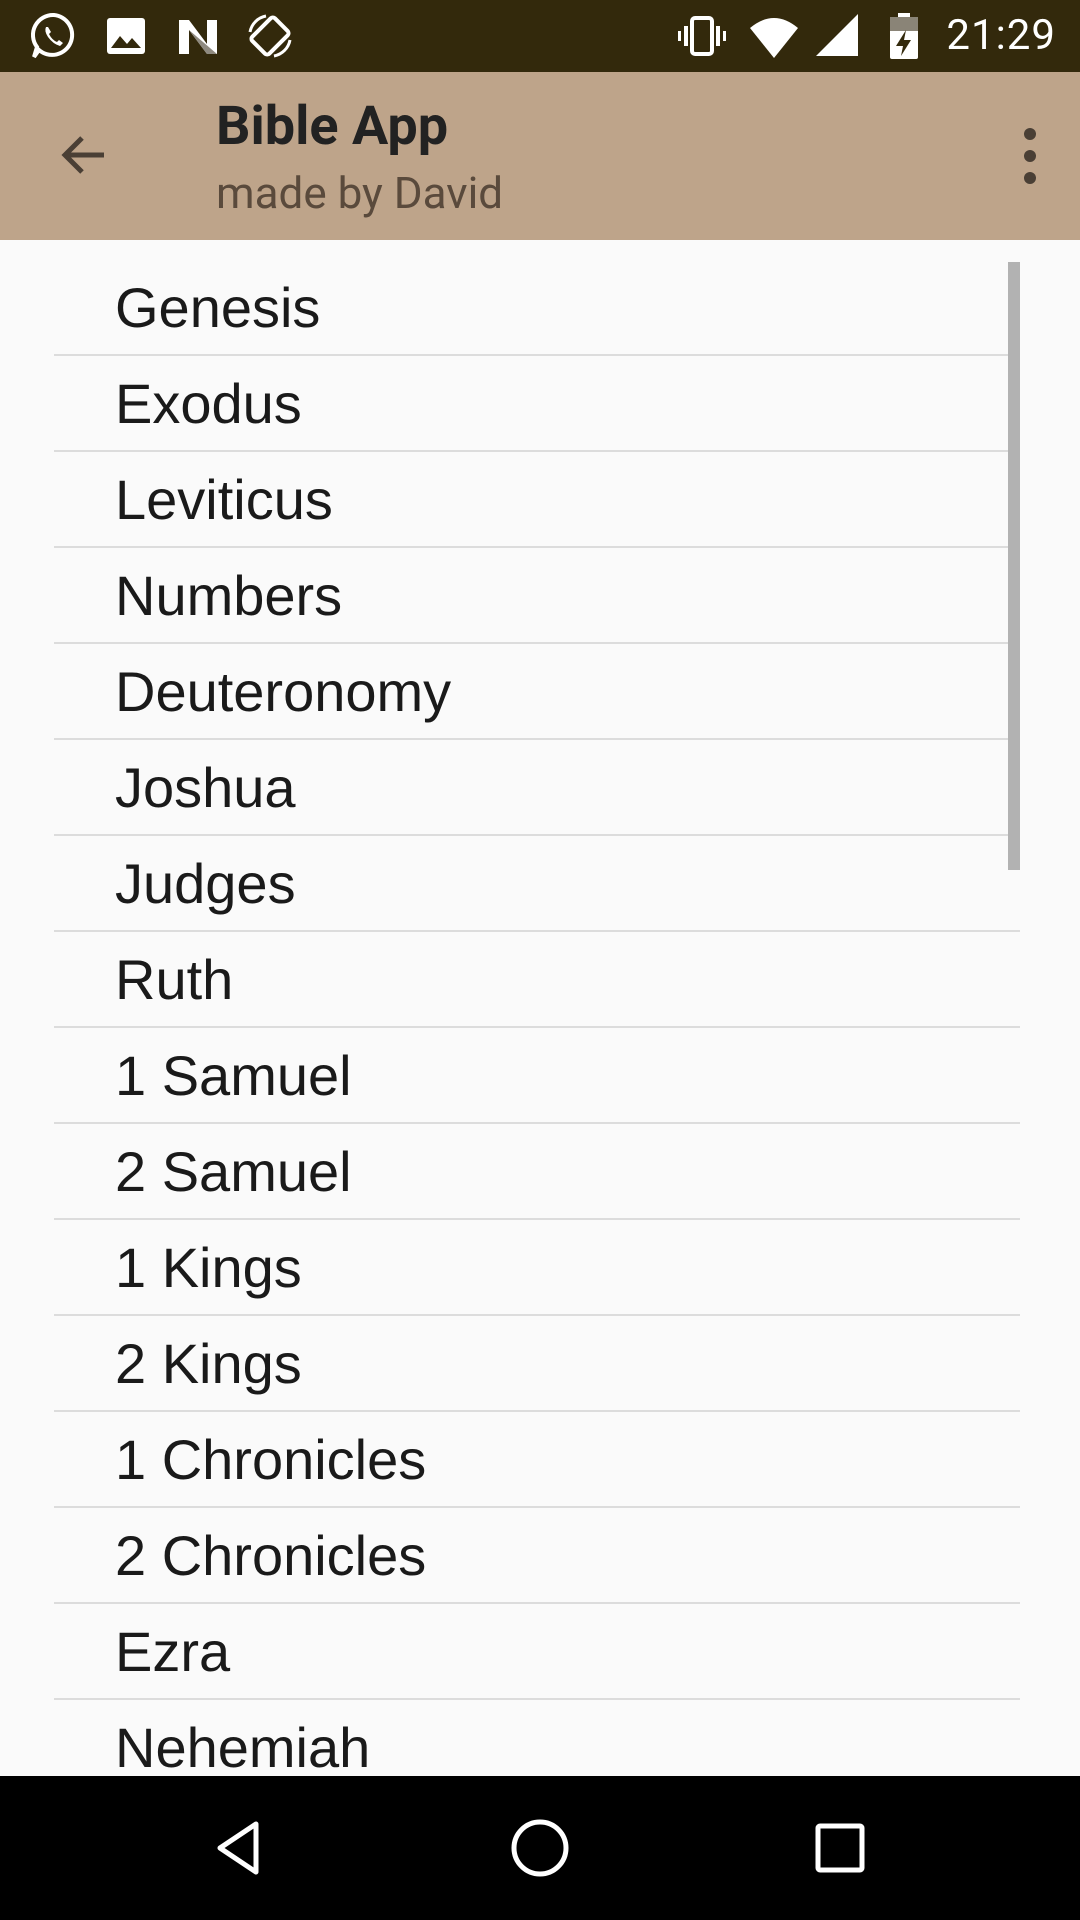 Image resolution: width=1080 pixels, height=1920 pixels. I want to click on home-circle-icon, so click(540, 1848).